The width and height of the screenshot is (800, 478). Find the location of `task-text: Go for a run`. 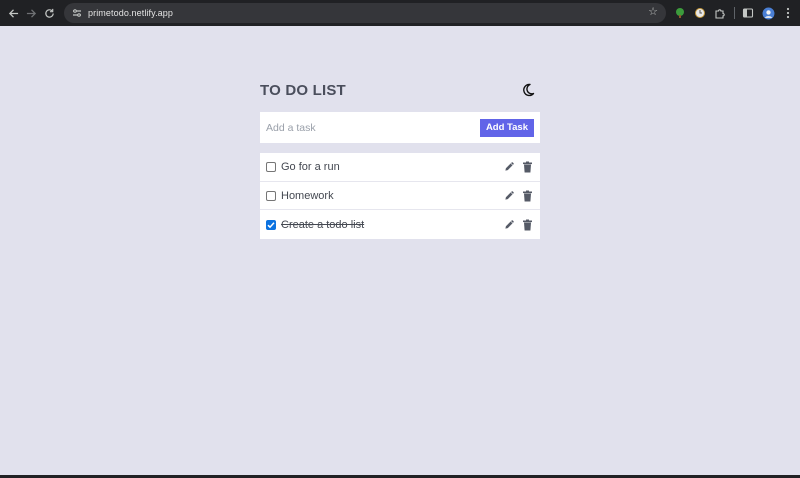

task-text: Go for a run is located at coordinates (310, 166).